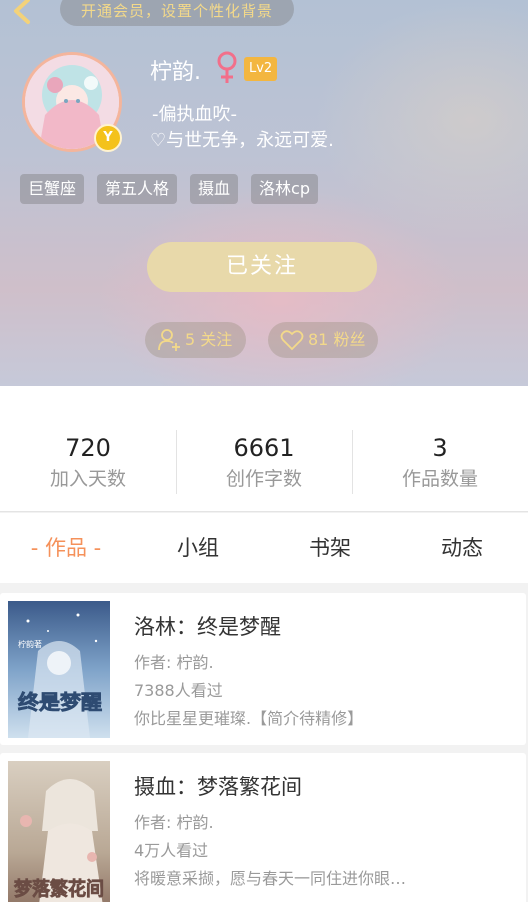 Image resolution: width=528 pixels, height=902 pixels. I want to click on fans-count: 81 粉丝, so click(337, 339).